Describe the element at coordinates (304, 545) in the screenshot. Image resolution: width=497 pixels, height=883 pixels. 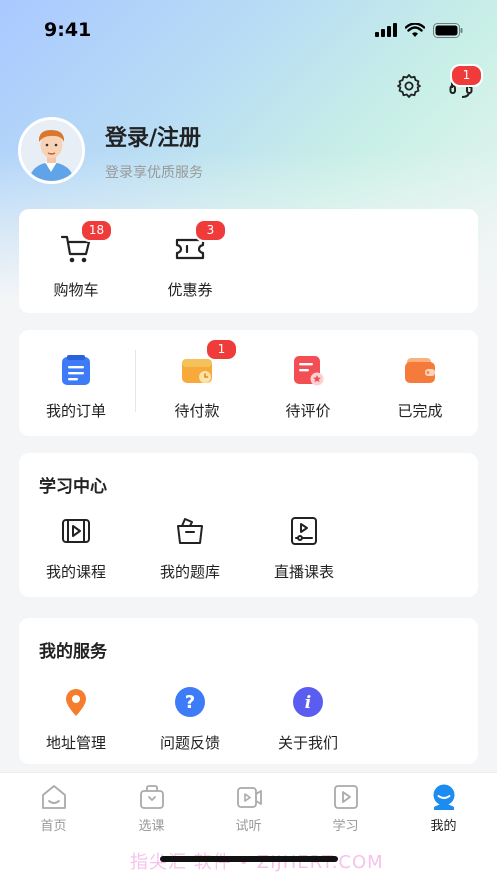
I see `live-schedule-entry: 直播课表` at that location.